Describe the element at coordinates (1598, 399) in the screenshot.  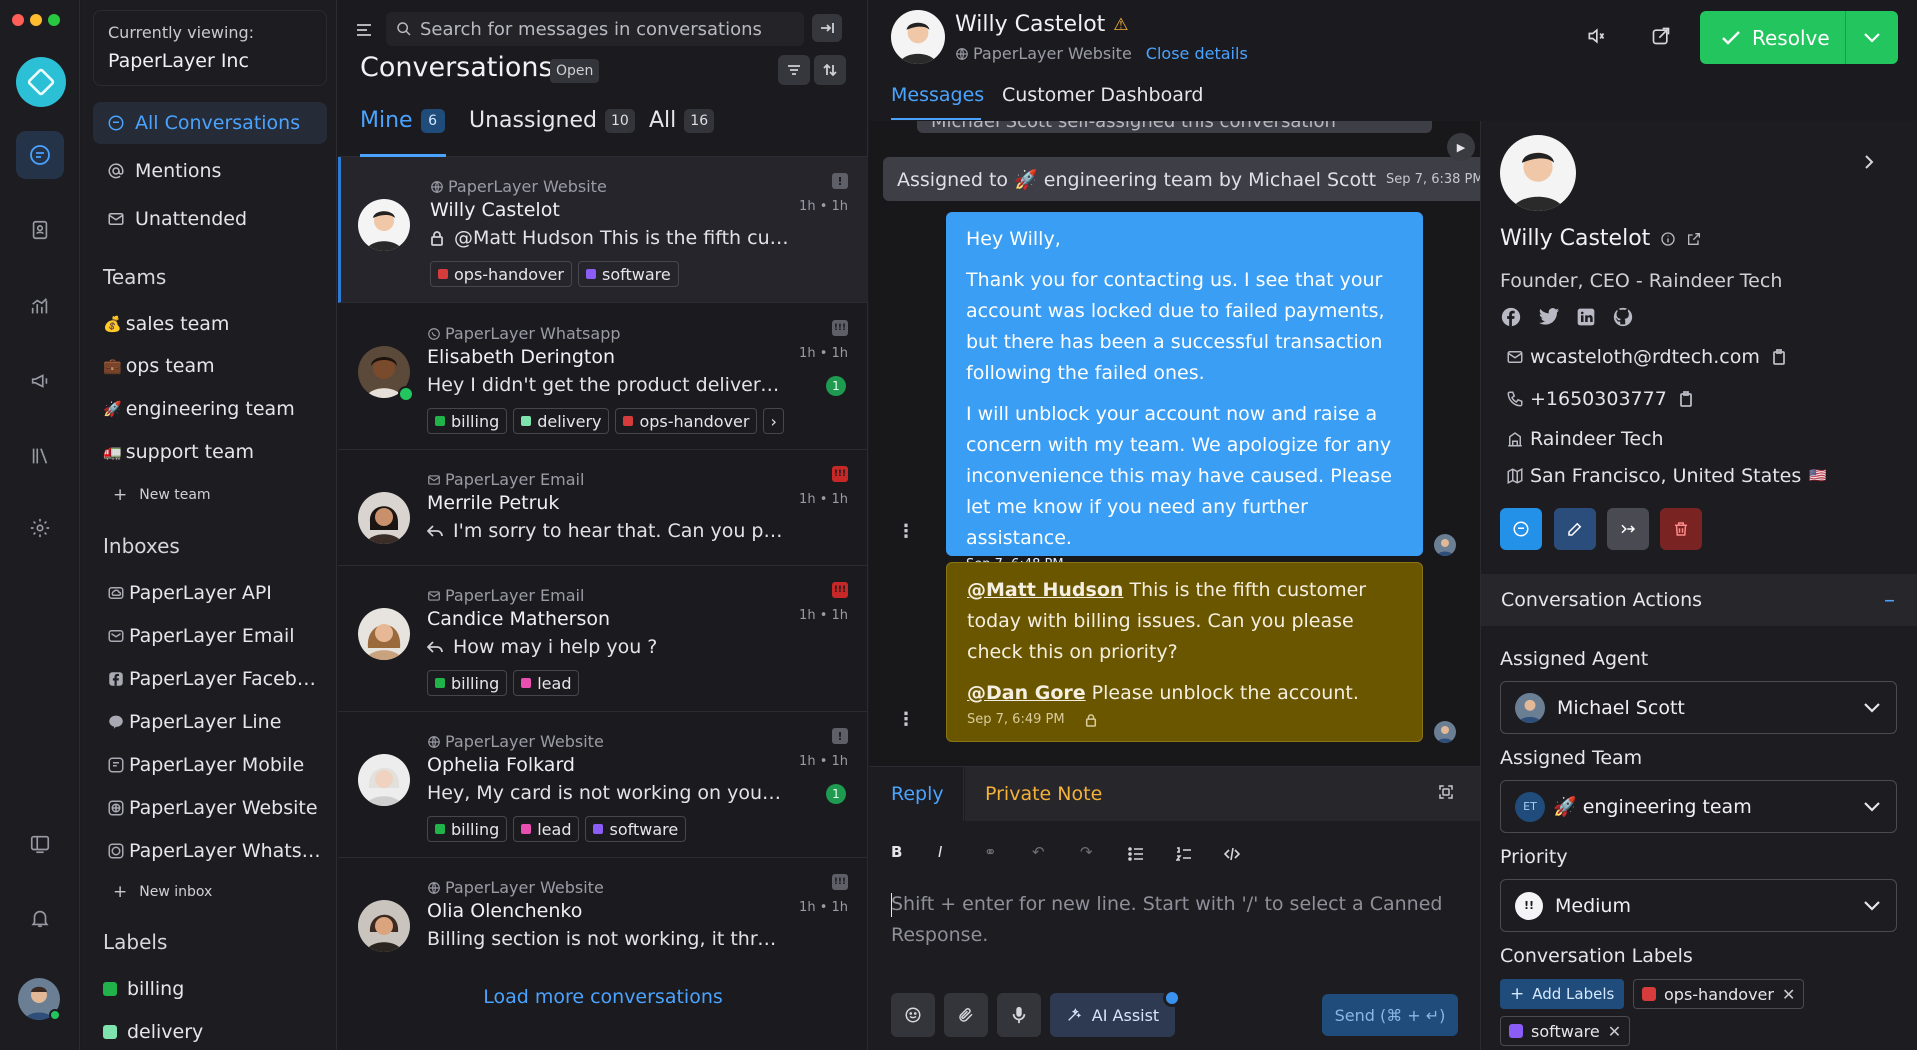
I see `contact-phone: +1650303777` at that location.